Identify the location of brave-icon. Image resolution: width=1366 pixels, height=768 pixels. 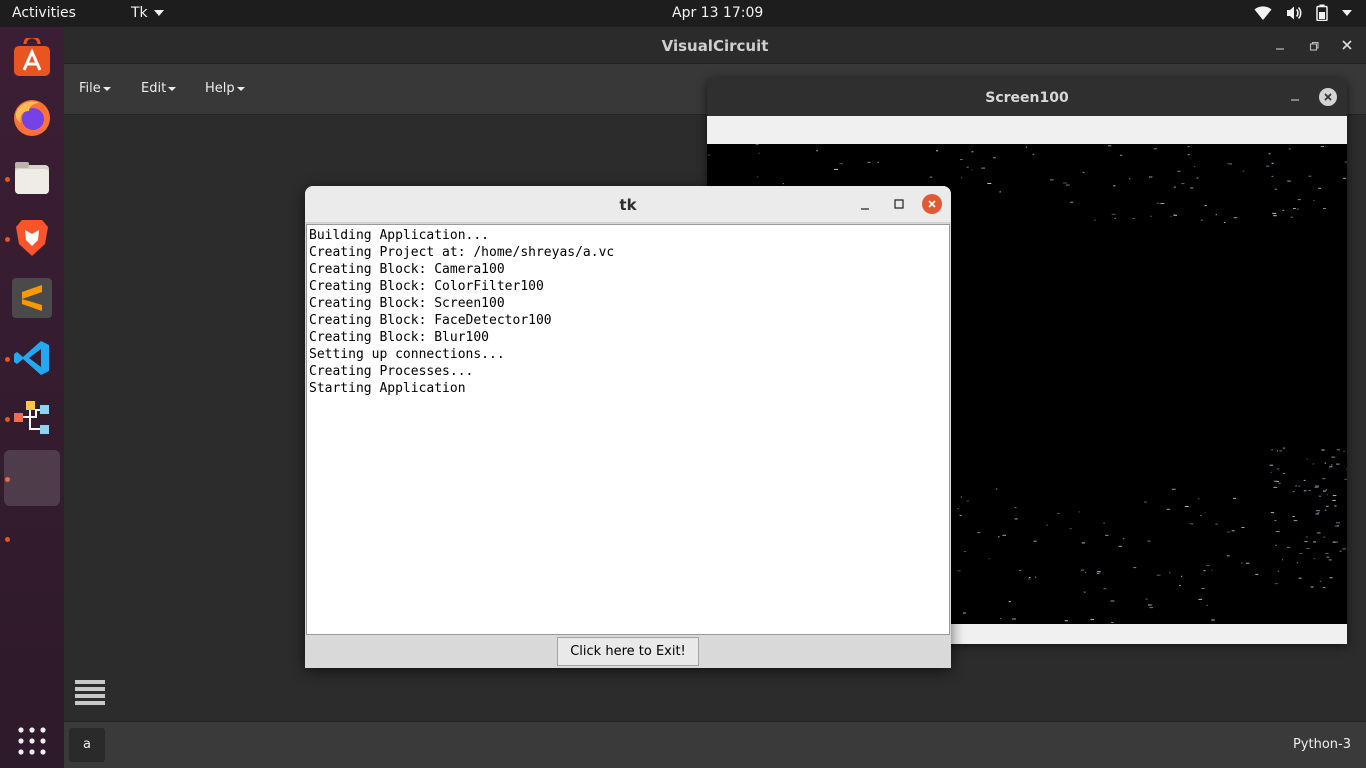
(32, 238).